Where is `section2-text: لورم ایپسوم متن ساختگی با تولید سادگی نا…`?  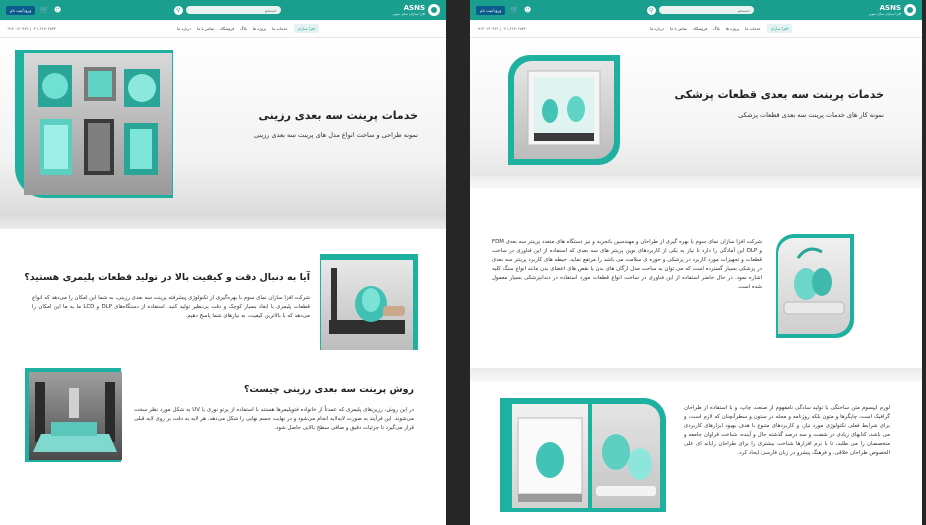
section2-text: لورم ایپسوم متن ساختگی با تولید سادگی نا… is located at coordinates (787, 430).